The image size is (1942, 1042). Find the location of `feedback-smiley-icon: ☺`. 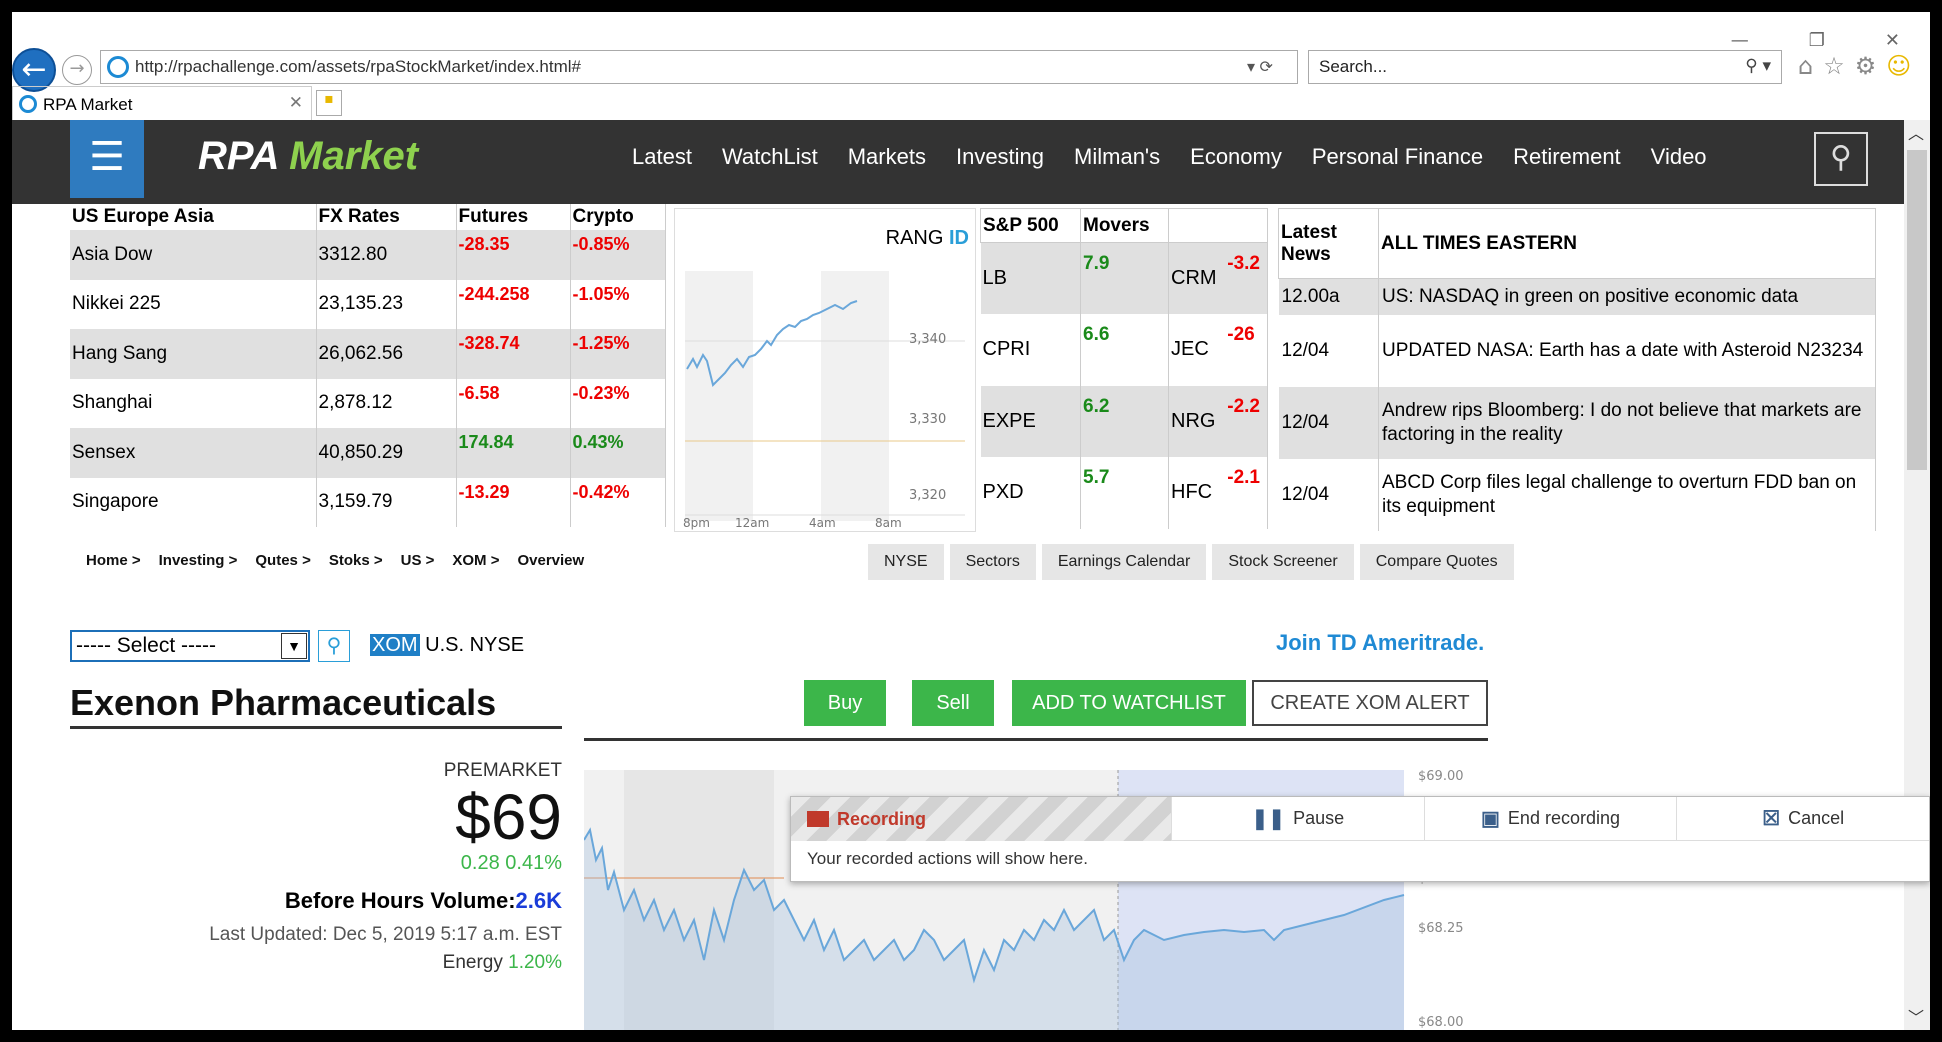

feedback-smiley-icon: ☺ is located at coordinates (1898, 66).